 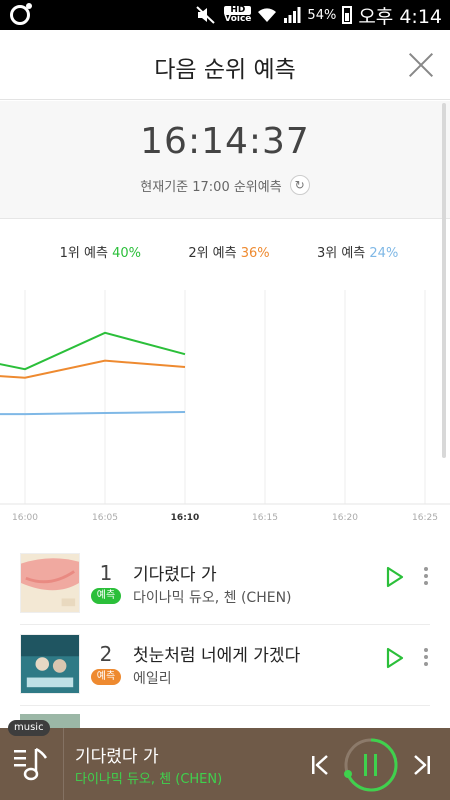 I want to click on prediction-basis-label: 현재기준 17:00 순위예측, so click(x=211, y=187).